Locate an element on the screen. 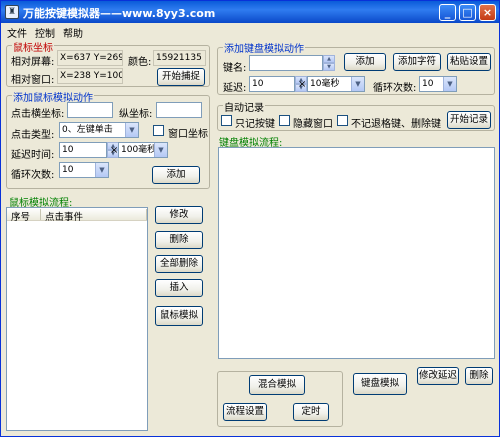 The height and width of the screenshot is (437, 500). mixed-simulate-button: 混合模拟 is located at coordinates (277, 385).